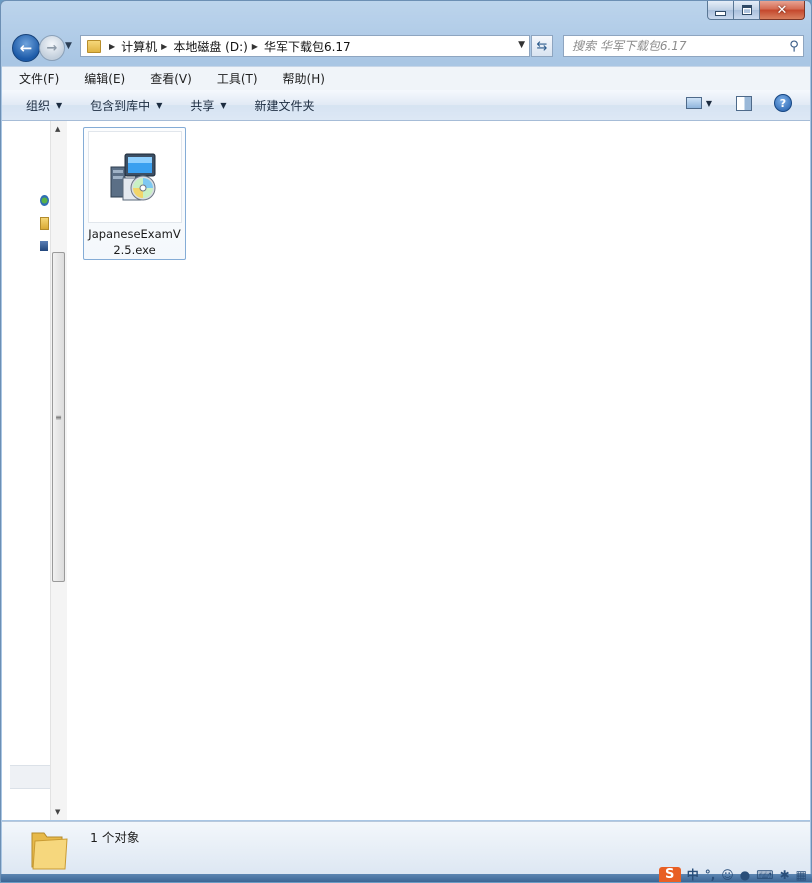  What do you see at coordinates (68, 46) in the screenshot?
I see `history-dropdown-button: ▼` at bounding box center [68, 46].